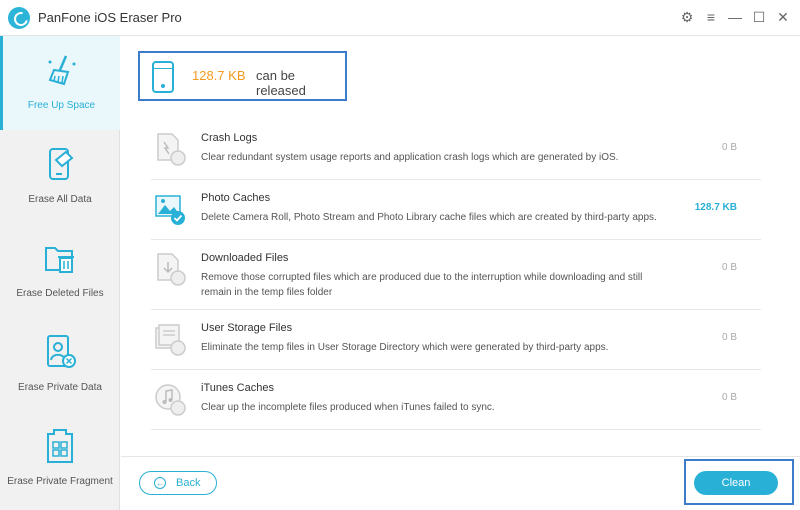 This screenshot has height=510, width=800. What do you see at coordinates (687, 17) in the screenshot?
I see `settings-icon: ⚙` at bounding box center [687, 17].